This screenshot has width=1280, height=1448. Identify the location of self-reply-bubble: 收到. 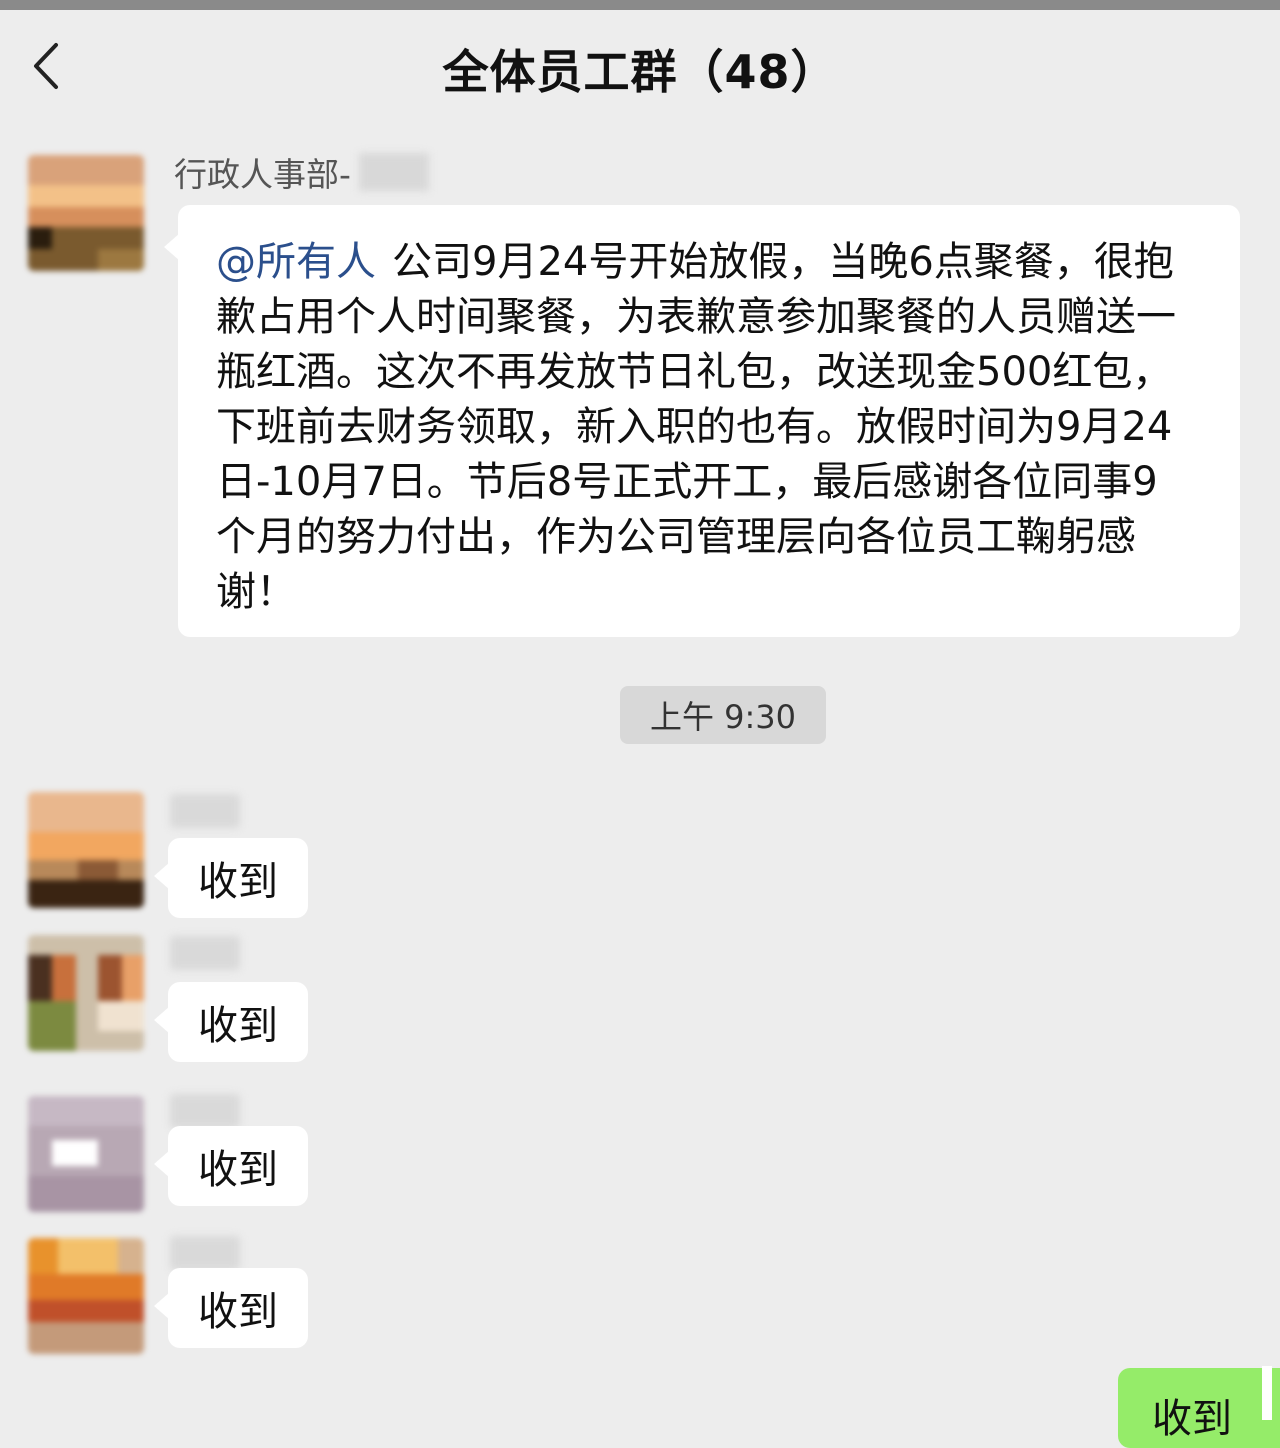
(1199, 1408).